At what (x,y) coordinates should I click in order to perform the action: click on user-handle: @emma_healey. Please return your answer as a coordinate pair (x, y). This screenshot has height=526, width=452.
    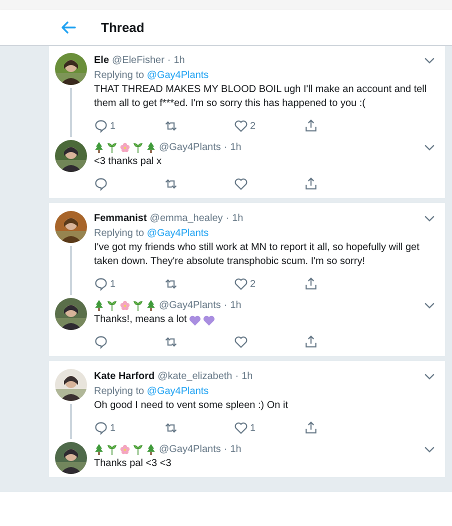
    Looking at the image, I should click on (186, 218).